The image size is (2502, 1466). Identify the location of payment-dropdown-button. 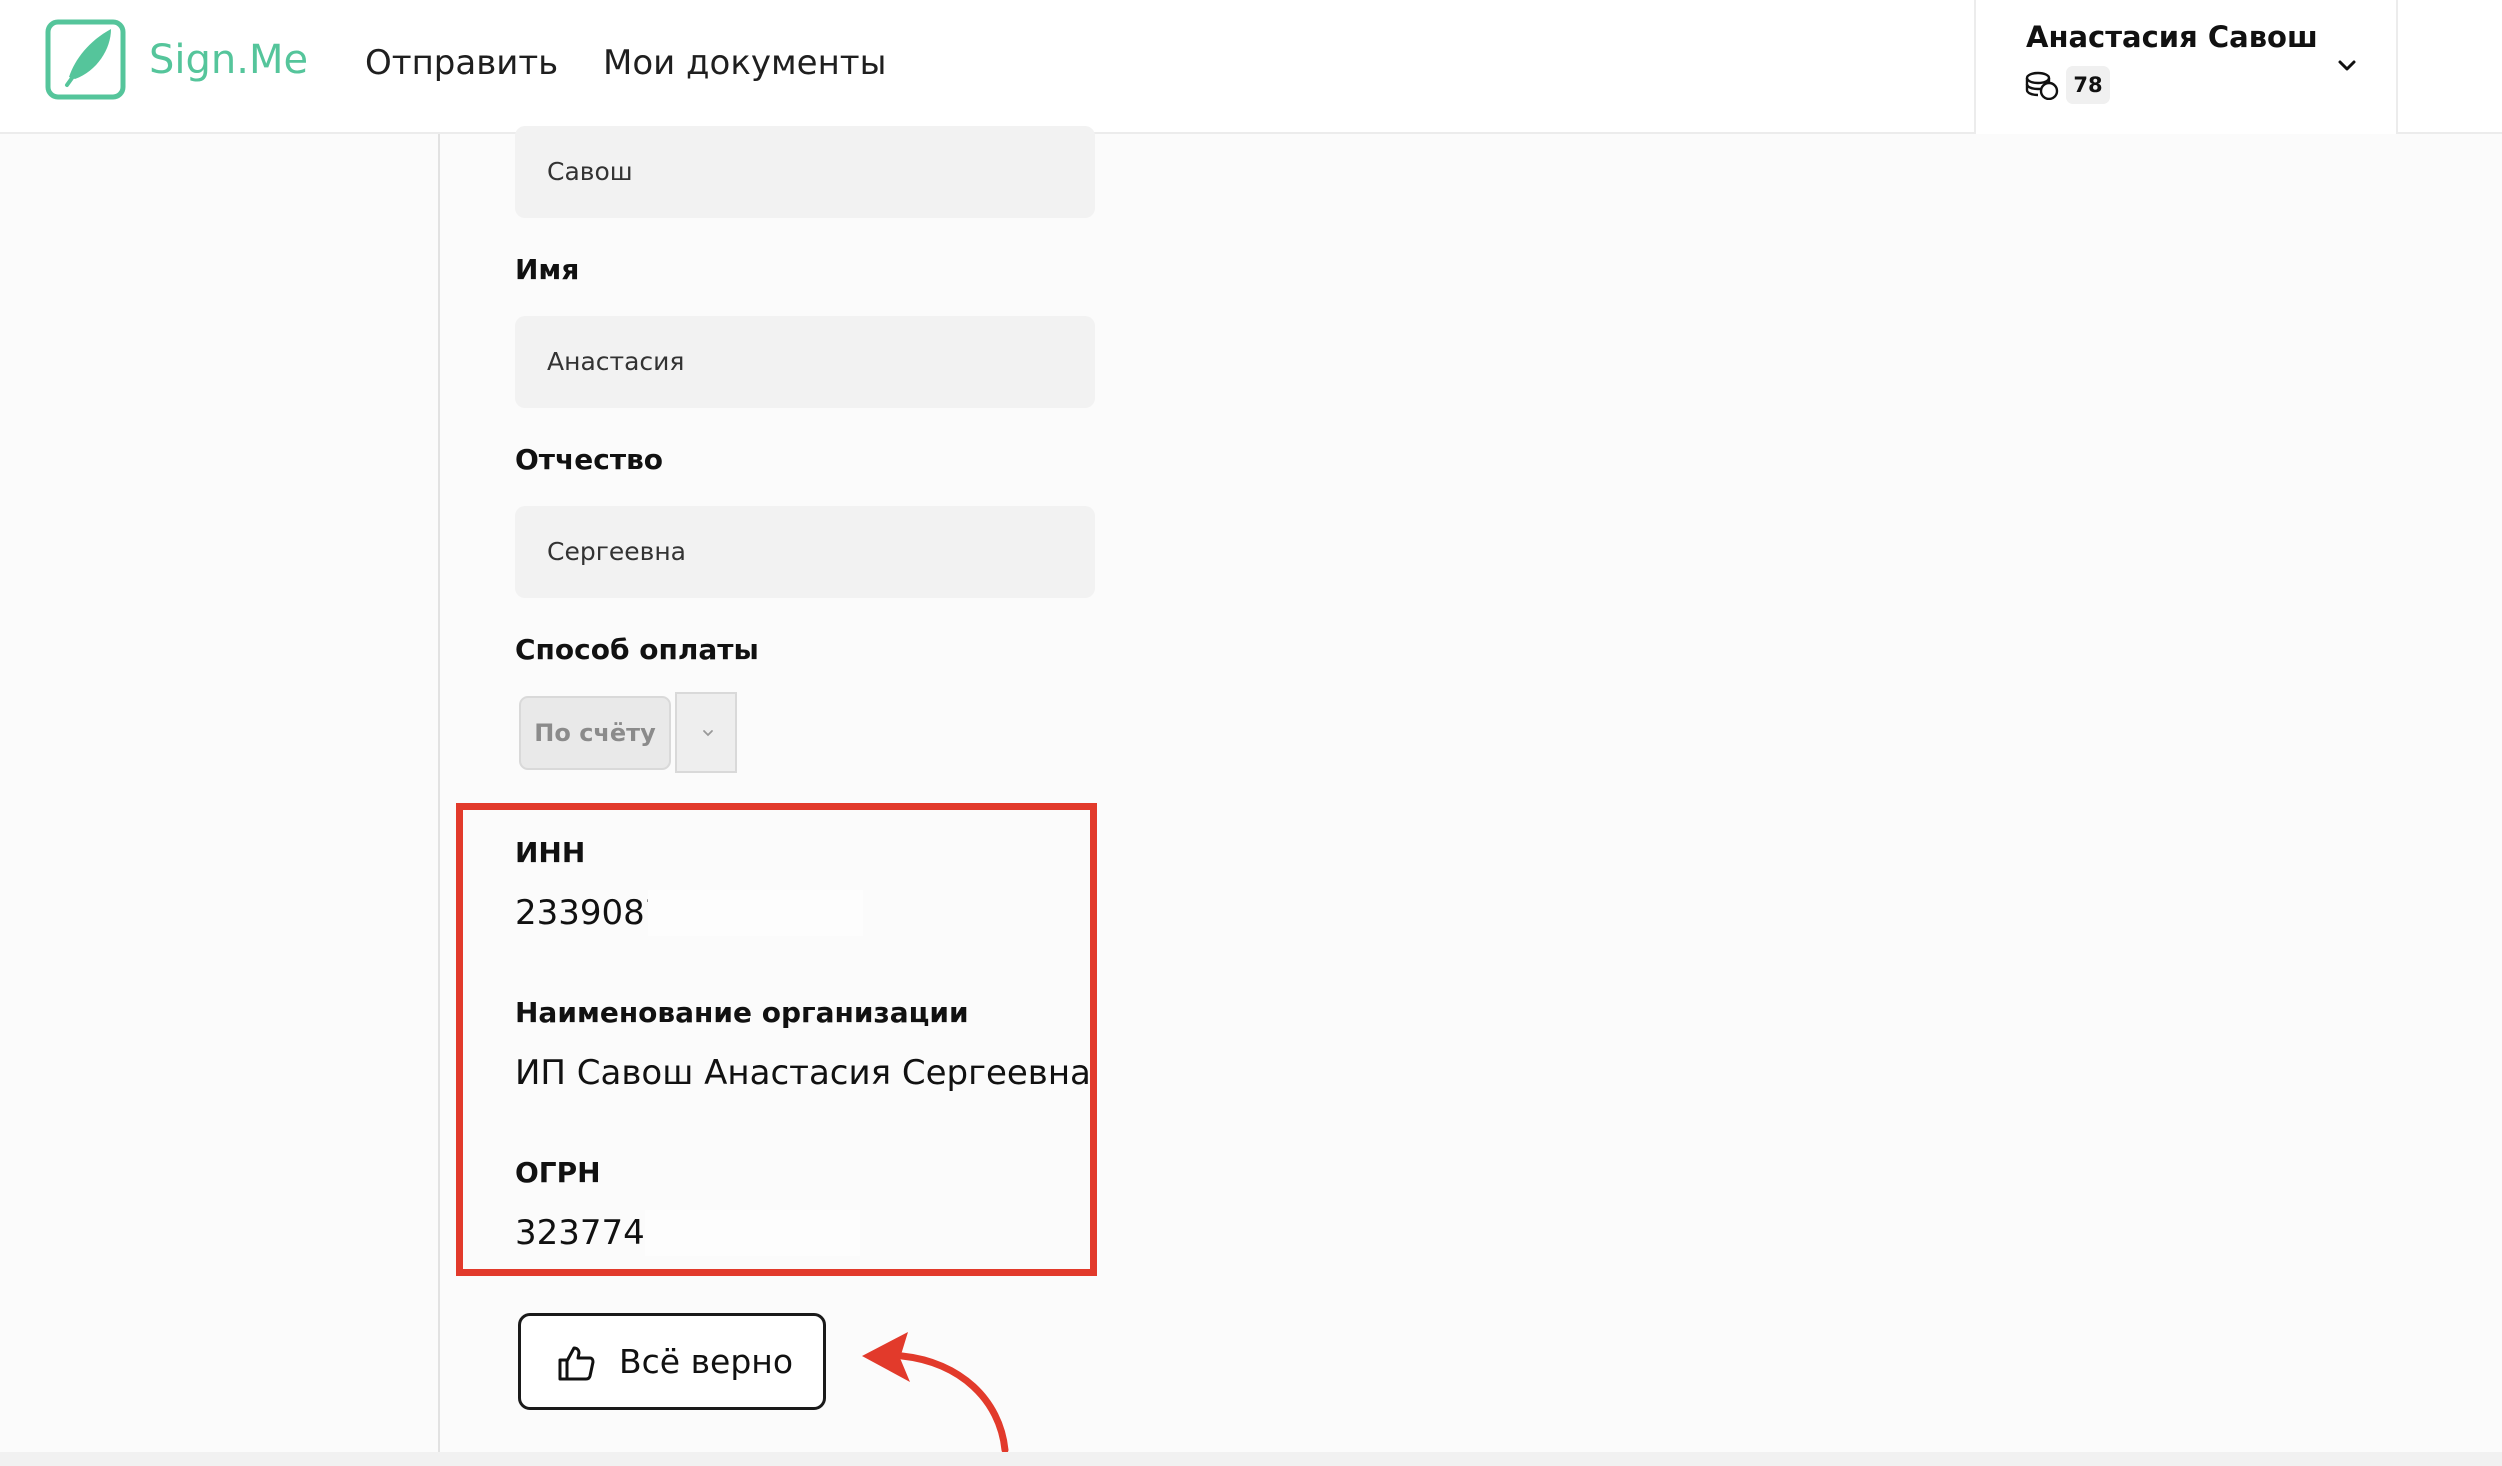
(706, 732).